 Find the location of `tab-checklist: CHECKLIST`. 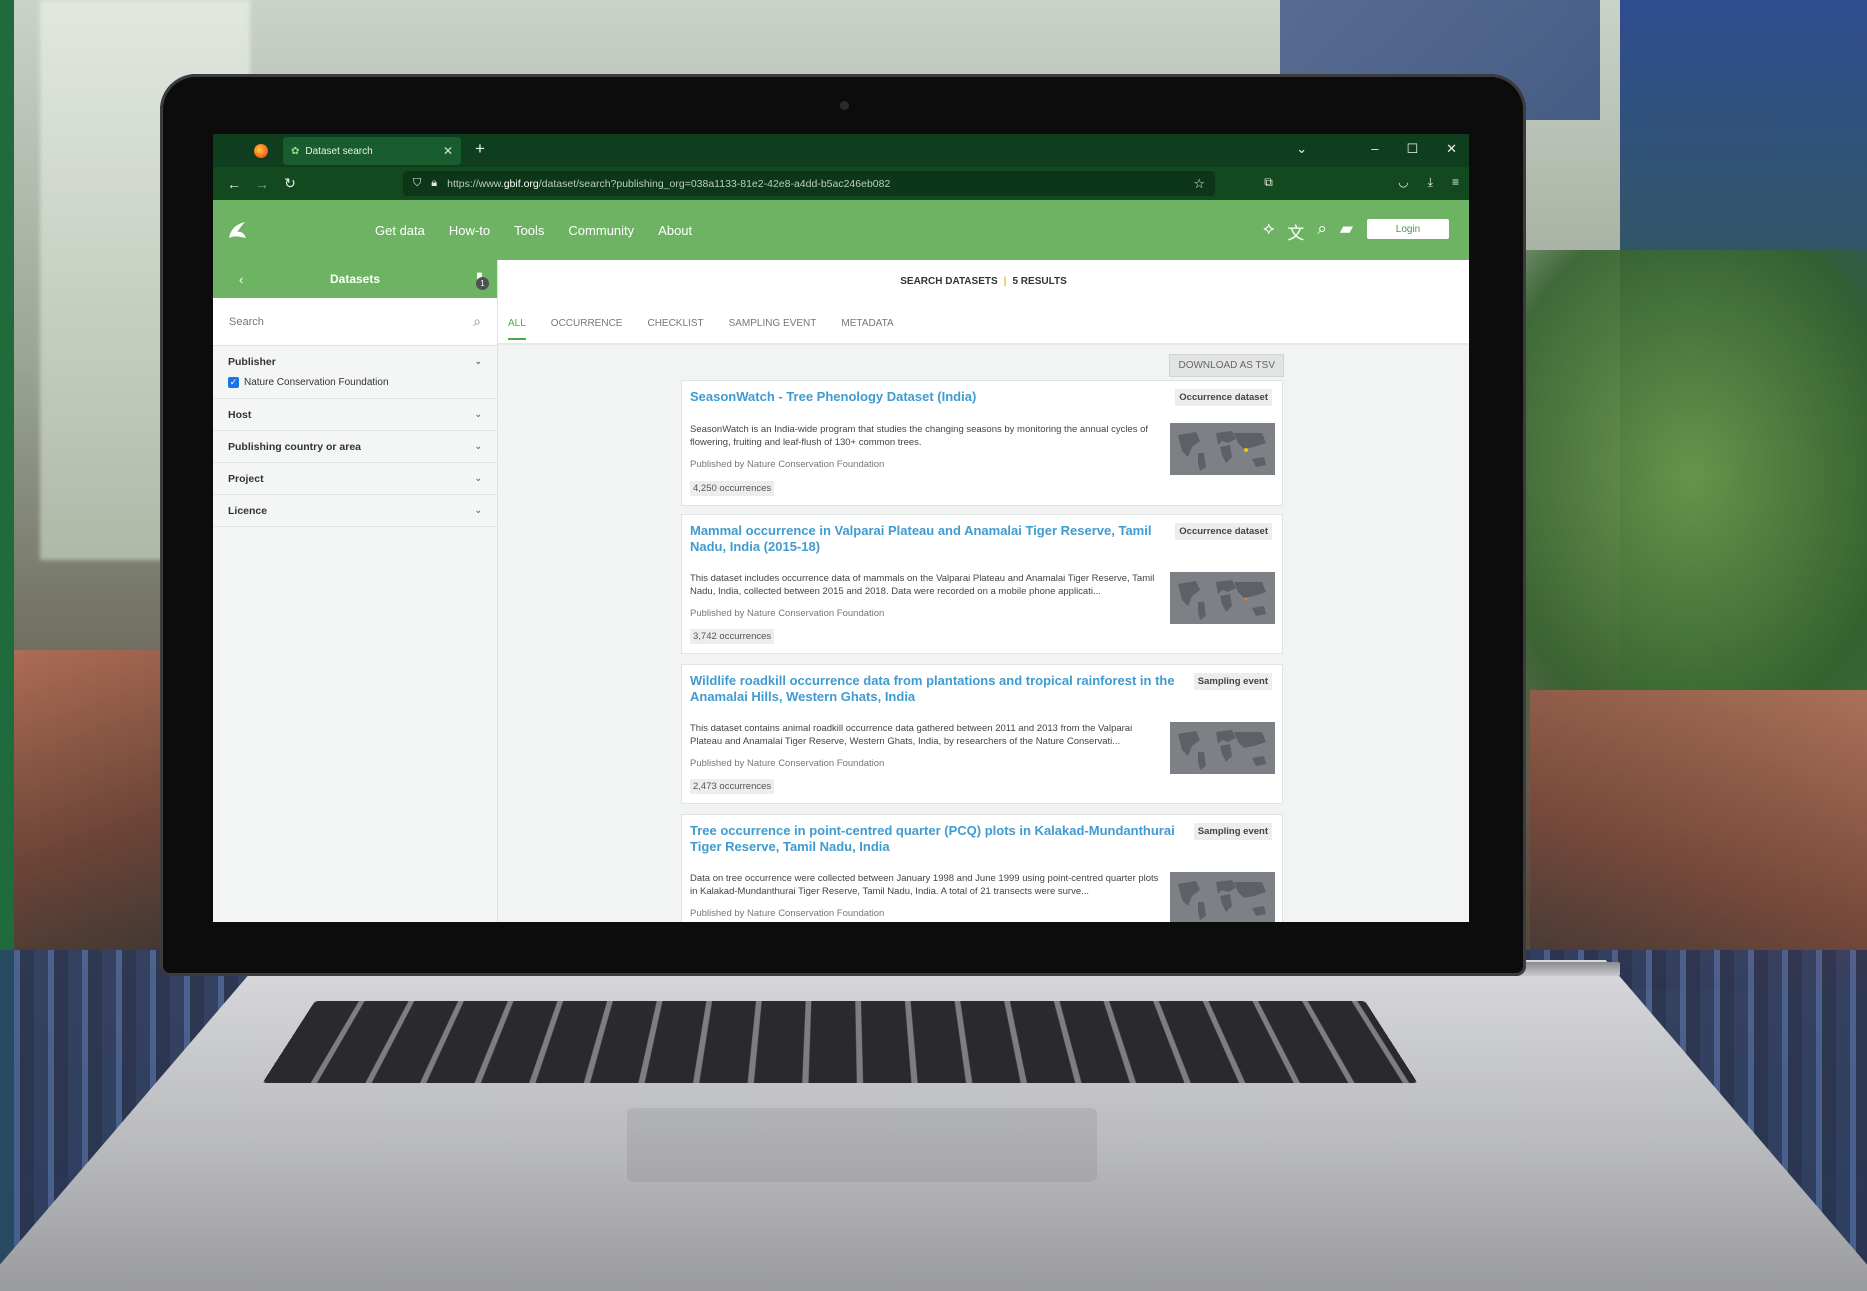

tab-checklist: CHECKLIST is located at coordinates (675, 329).